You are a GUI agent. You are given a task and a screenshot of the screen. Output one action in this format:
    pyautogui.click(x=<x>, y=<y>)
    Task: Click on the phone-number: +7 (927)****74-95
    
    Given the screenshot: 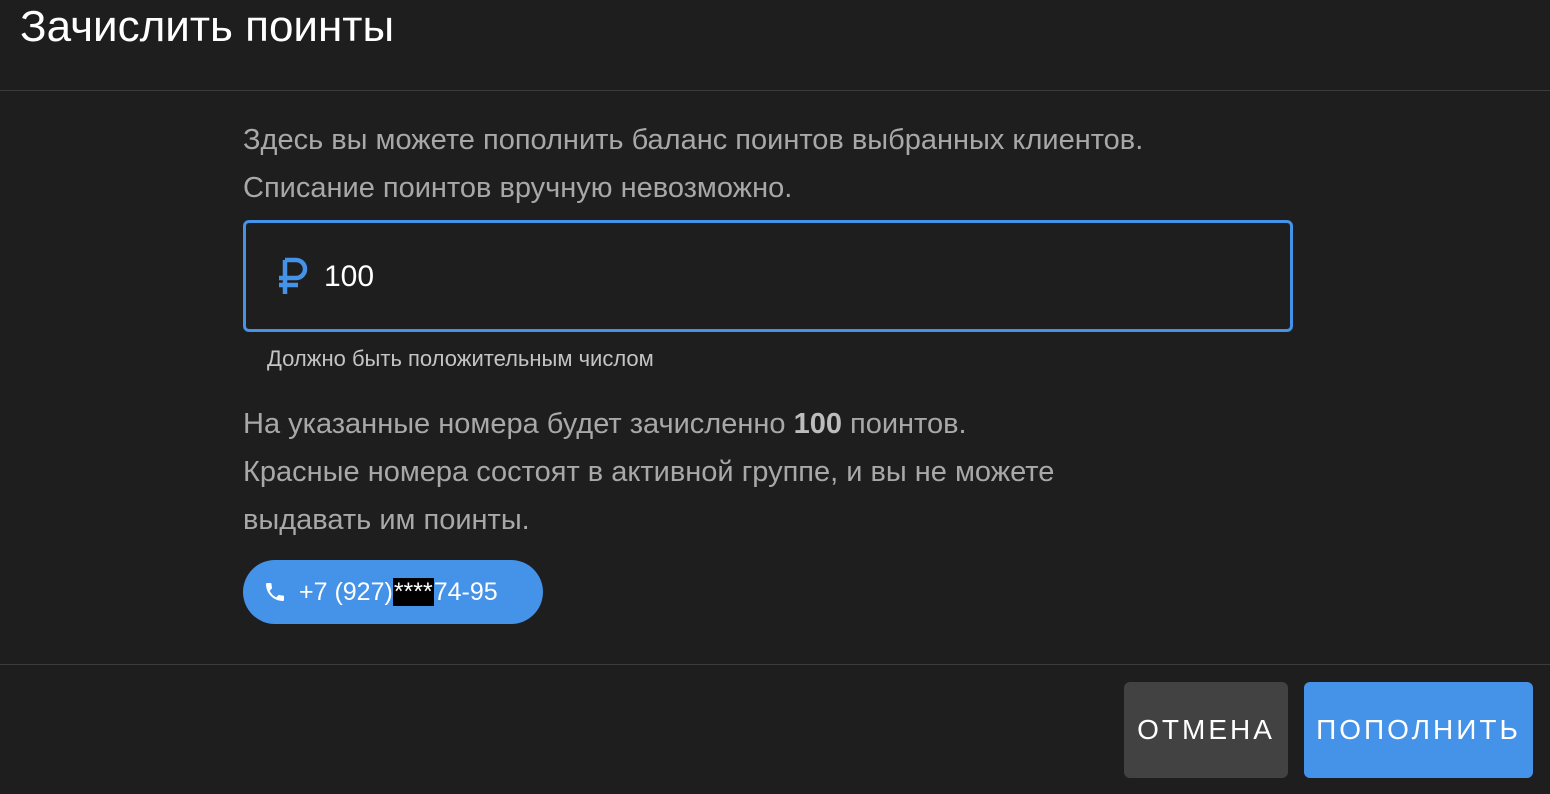 What is the action you would take?
    pyautogui.click(x=398, y=592)
    